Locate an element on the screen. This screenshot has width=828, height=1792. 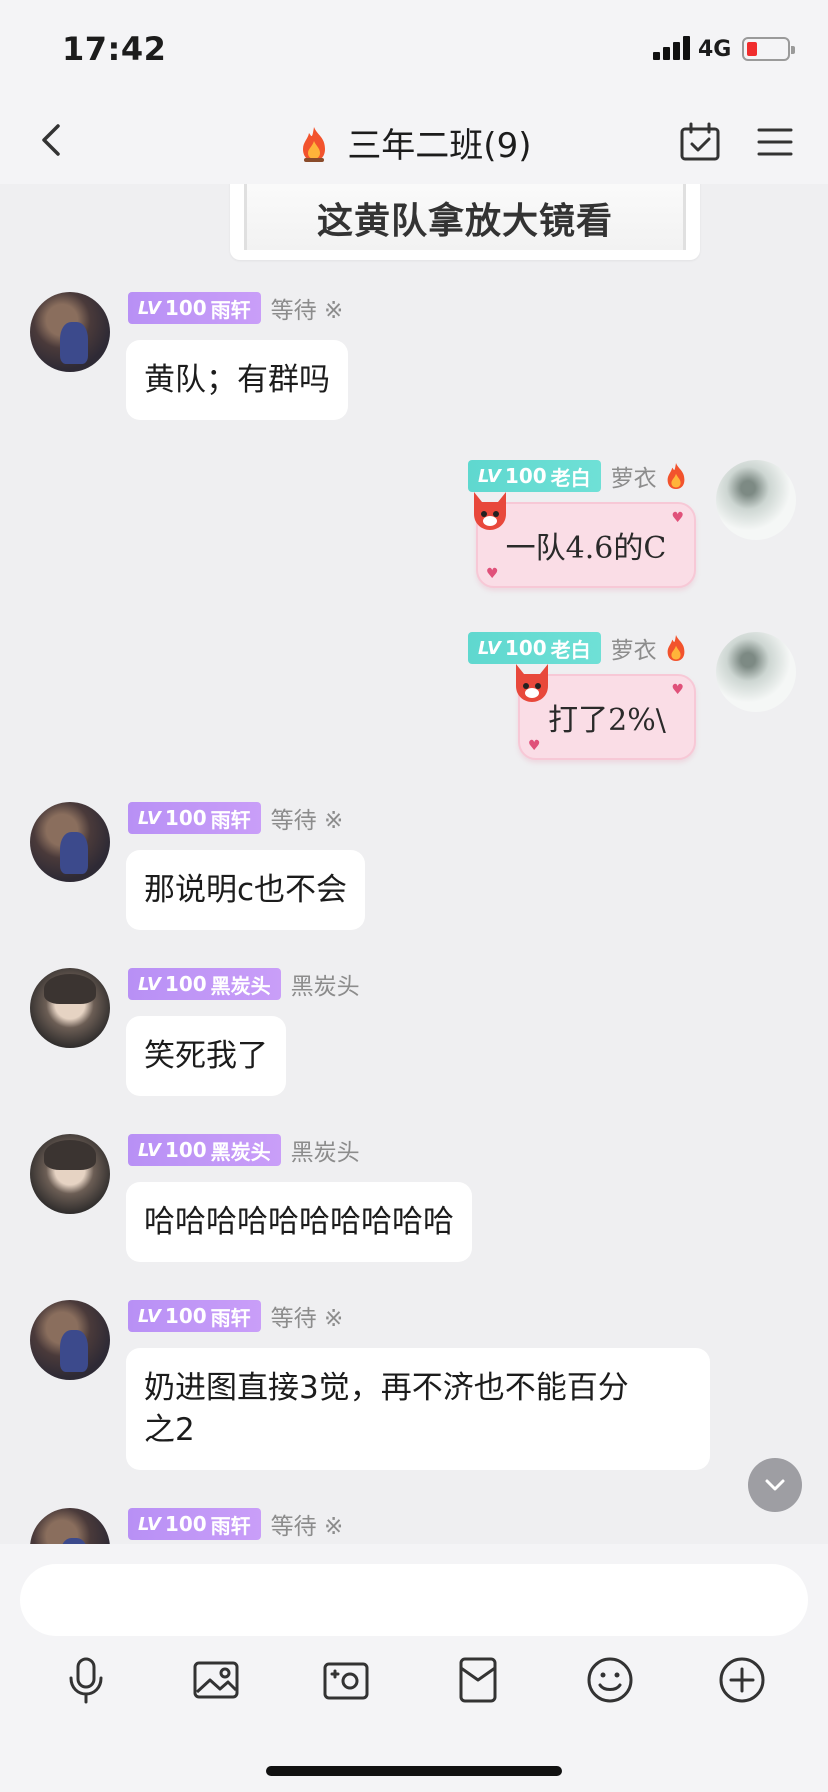
sticker-bubble: ♥ ♥ 一队4.6的C is located at coordinates (585, 540).